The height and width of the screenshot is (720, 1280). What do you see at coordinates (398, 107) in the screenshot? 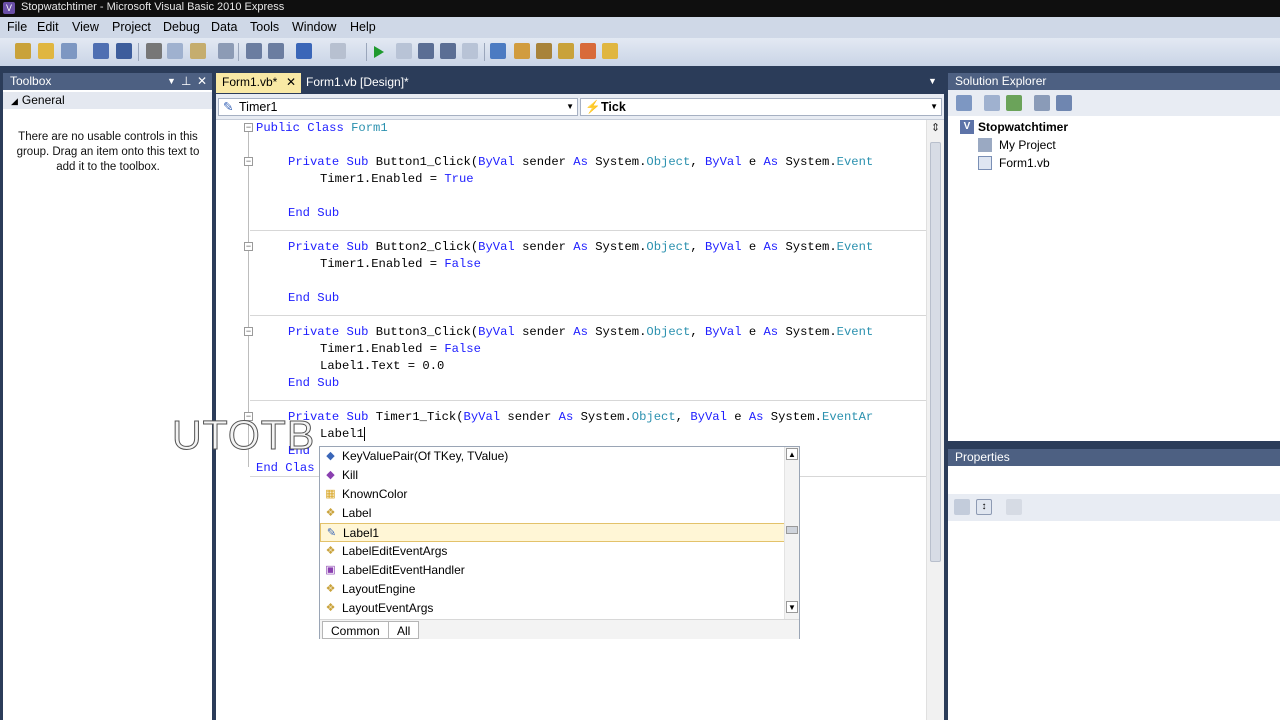
I see `class-name-combo: ✎ Timer1 ▼` at bounding box center [398, 107].